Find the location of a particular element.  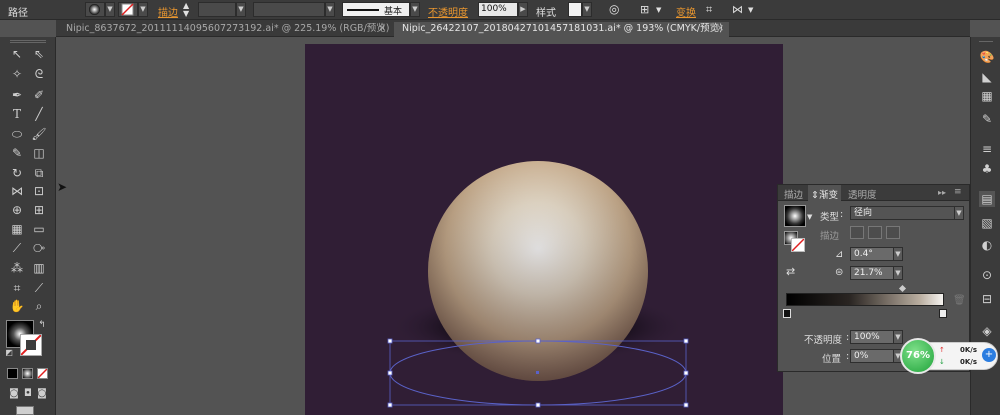

layers-icon: ◈ is located at coordinates (987, 331).